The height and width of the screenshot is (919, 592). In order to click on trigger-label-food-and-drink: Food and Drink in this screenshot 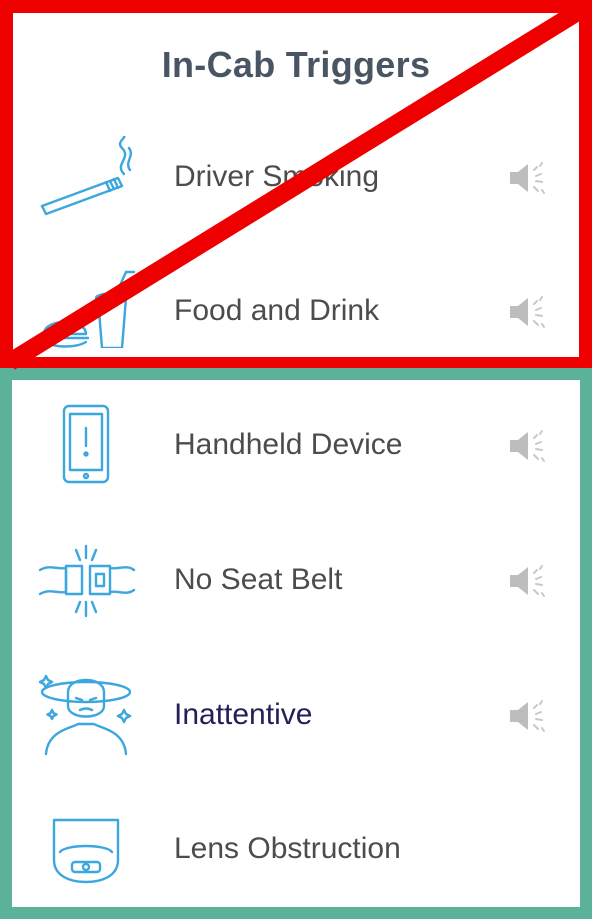, I will do `click(277, 310)`.